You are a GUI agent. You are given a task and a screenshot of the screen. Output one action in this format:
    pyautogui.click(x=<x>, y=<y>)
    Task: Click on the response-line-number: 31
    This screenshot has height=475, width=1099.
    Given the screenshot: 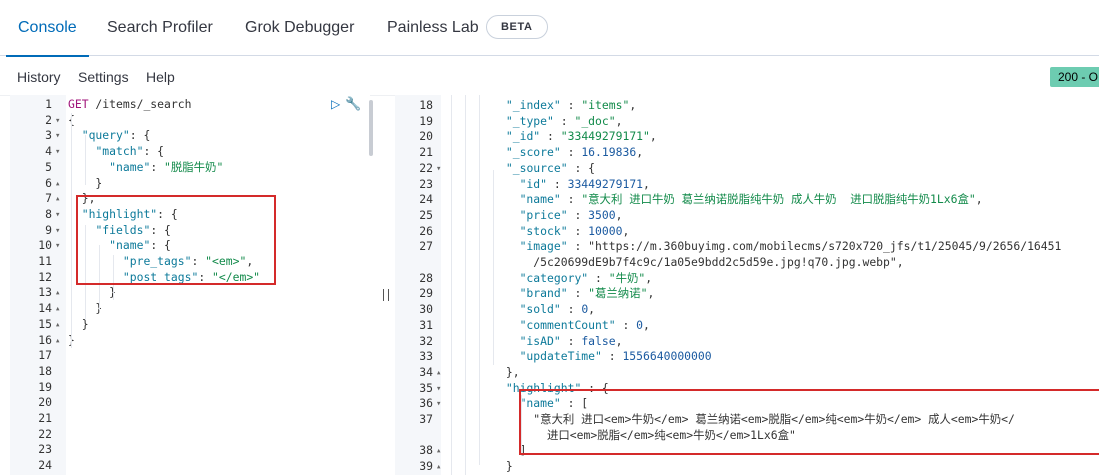 What is the action you would take?
    pyautogui.click(x=426, y=324)
    